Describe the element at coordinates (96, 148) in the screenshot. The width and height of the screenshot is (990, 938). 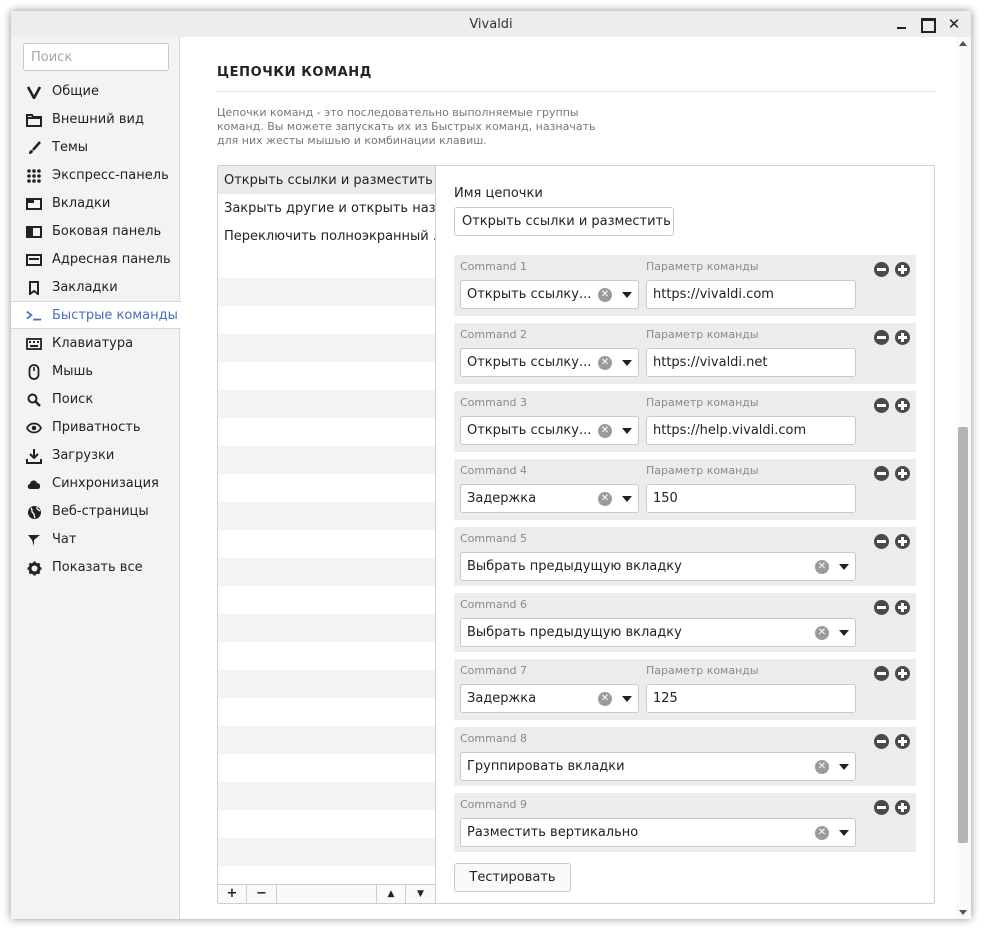
I see `sidebar-item: Темы` at that location.